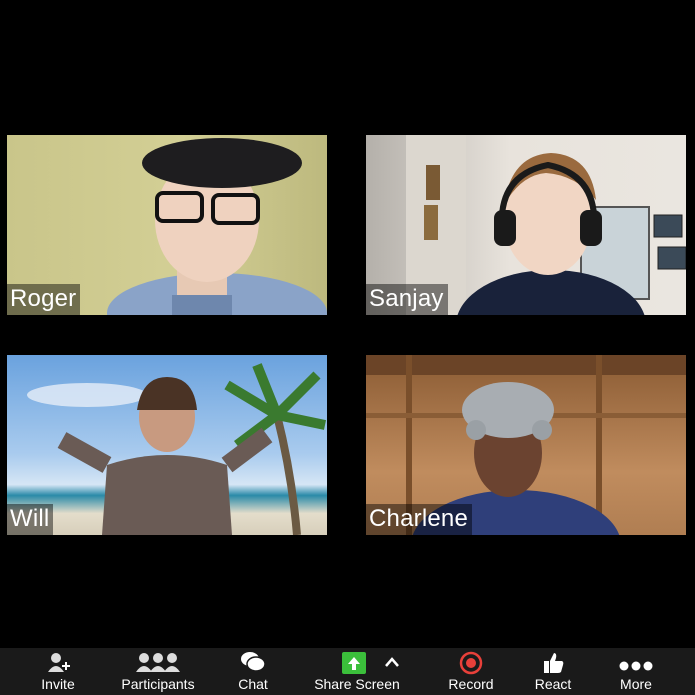 This screenshot has width=695, height=695. I want to click on participants-button: Participants, so click(158, 671).